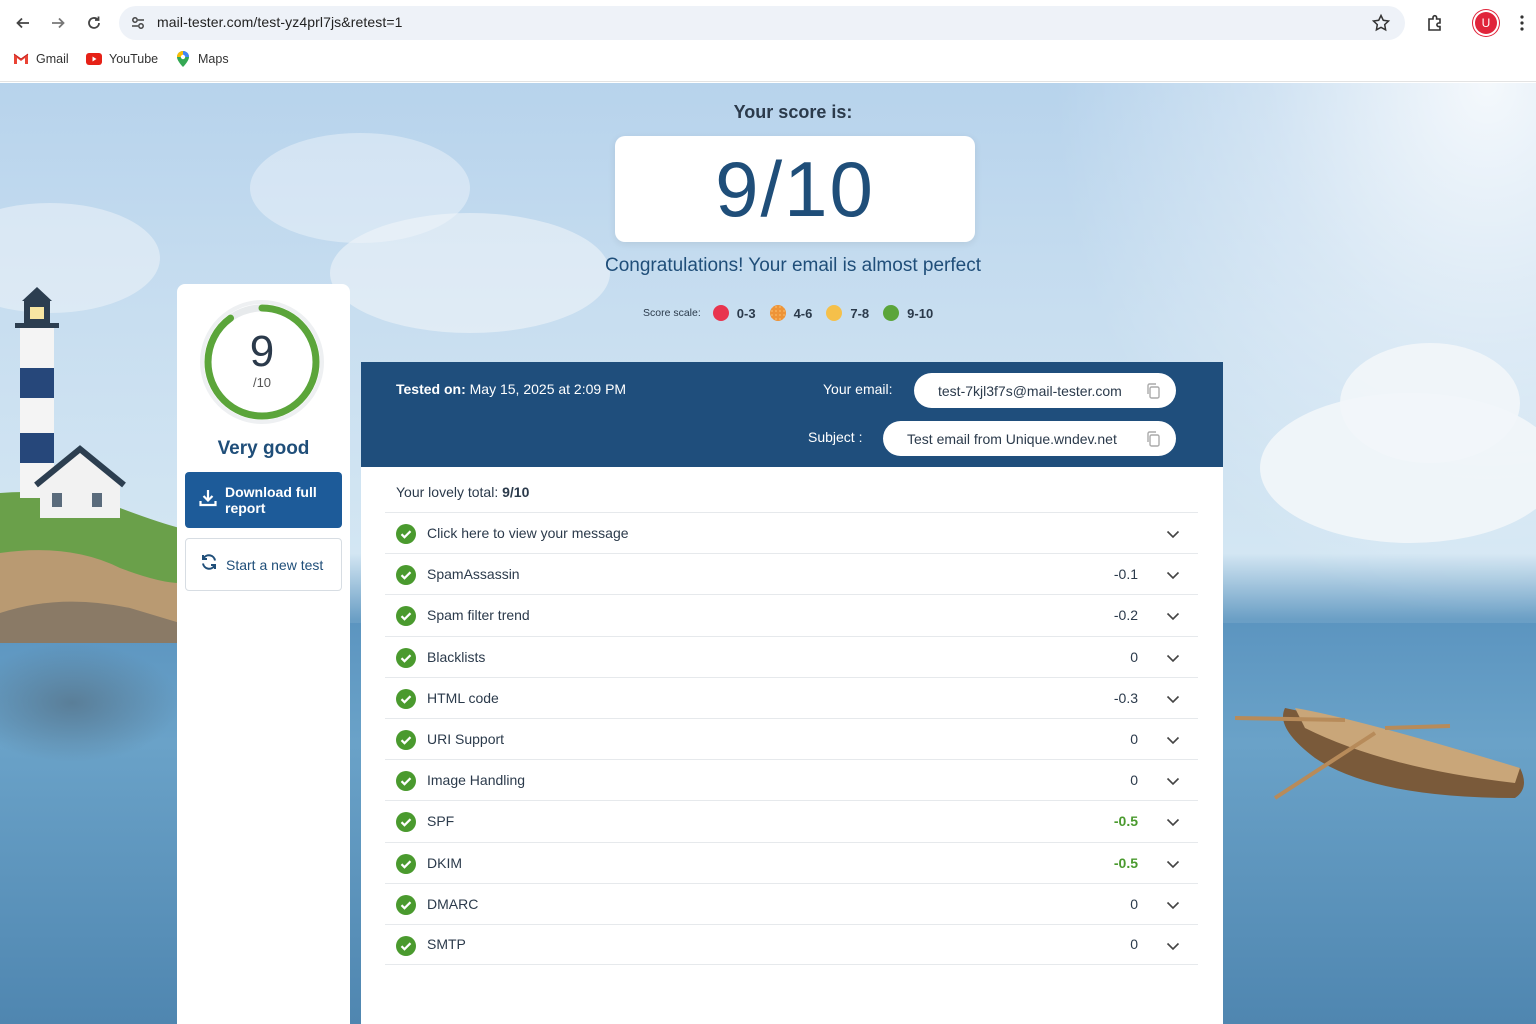 The width and height of the screenshot is (1536, 1024). What do you see at coordinates (793, 112) in the screenshot?
I see `score-label: Your score is:` at bounding box center [793, 112].